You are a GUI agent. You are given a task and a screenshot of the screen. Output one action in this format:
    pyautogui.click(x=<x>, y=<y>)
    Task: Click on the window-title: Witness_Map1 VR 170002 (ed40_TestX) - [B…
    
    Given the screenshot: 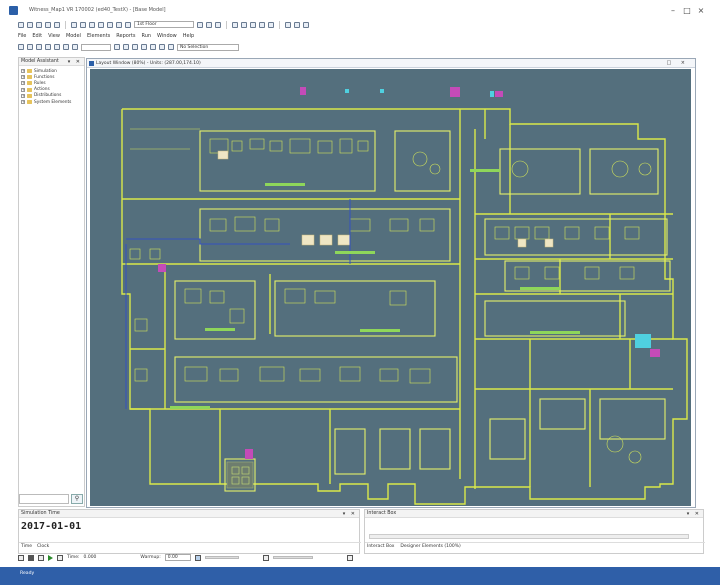 What is the action you would take?
    pyautogui.click(x=97, y=10)
    